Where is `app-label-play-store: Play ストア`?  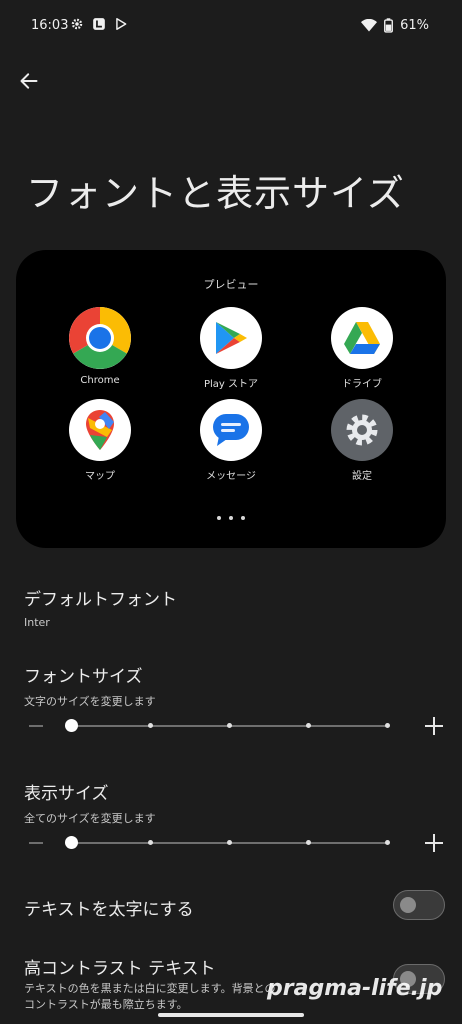 app-label-play-store: Play ストア is located at coordinates (231, 384).